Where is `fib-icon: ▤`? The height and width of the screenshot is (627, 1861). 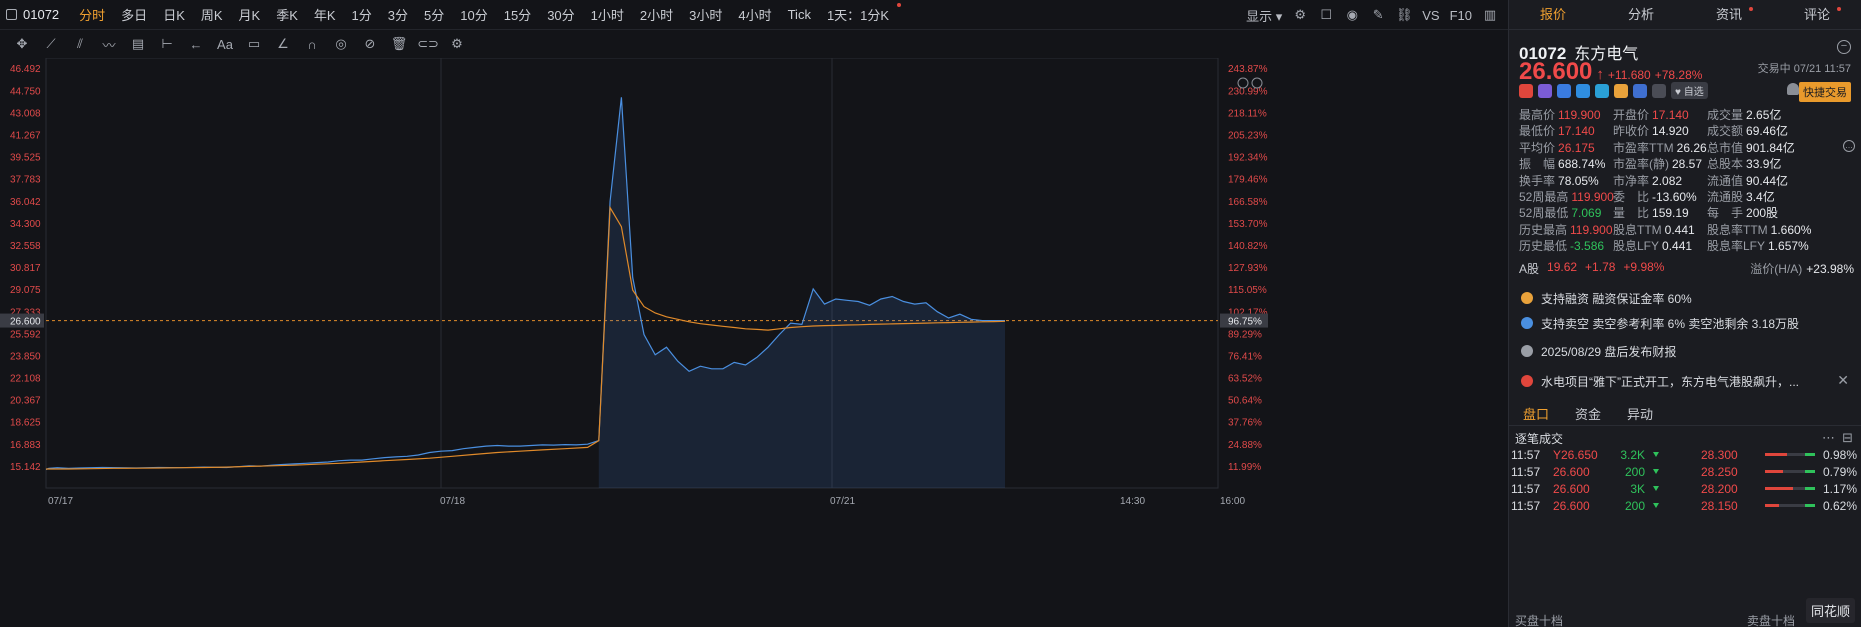 fib-icon: ▤ is located at coordinates (138, 44).